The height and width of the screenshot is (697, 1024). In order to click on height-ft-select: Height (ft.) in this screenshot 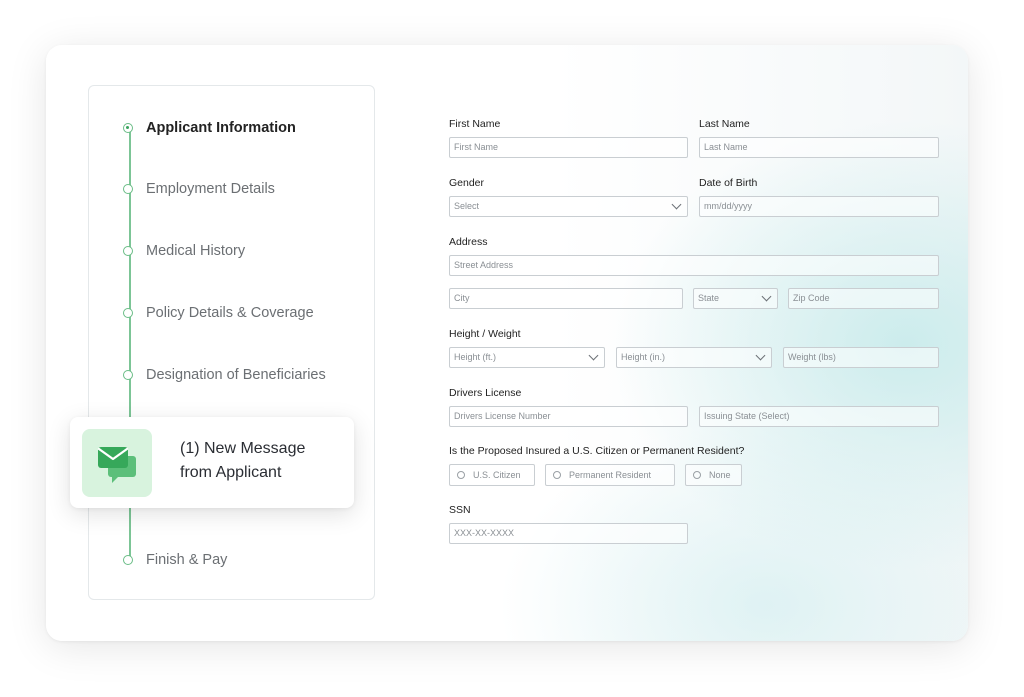, I will do `click(527, 357)`.